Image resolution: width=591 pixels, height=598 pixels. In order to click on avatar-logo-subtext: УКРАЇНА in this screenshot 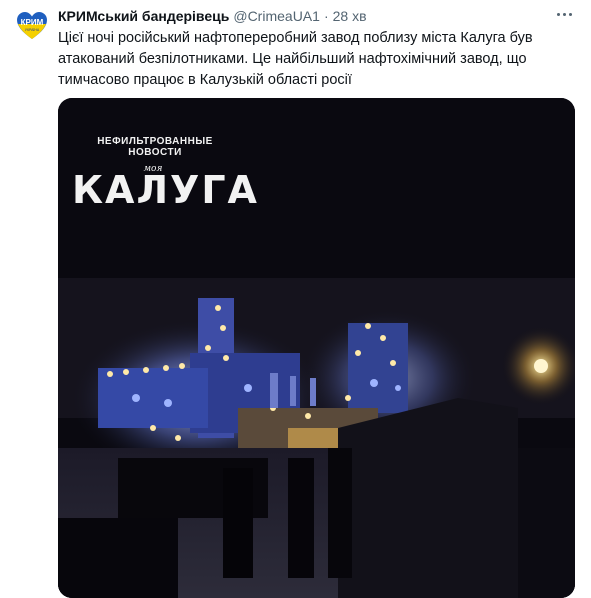, I will do `click(32, 30)`.